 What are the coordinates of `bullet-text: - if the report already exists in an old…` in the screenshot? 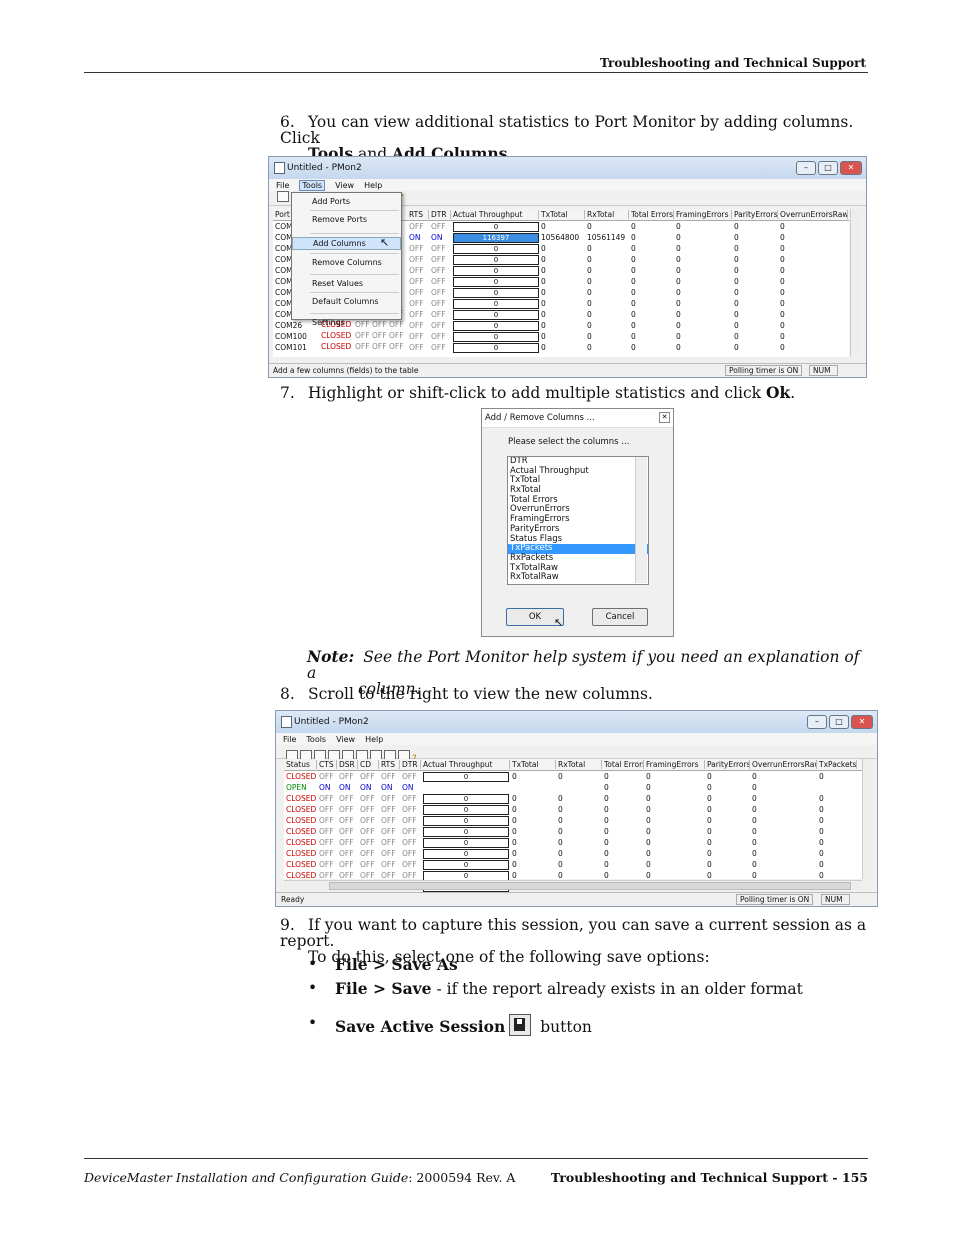 It's located at (617, 989).